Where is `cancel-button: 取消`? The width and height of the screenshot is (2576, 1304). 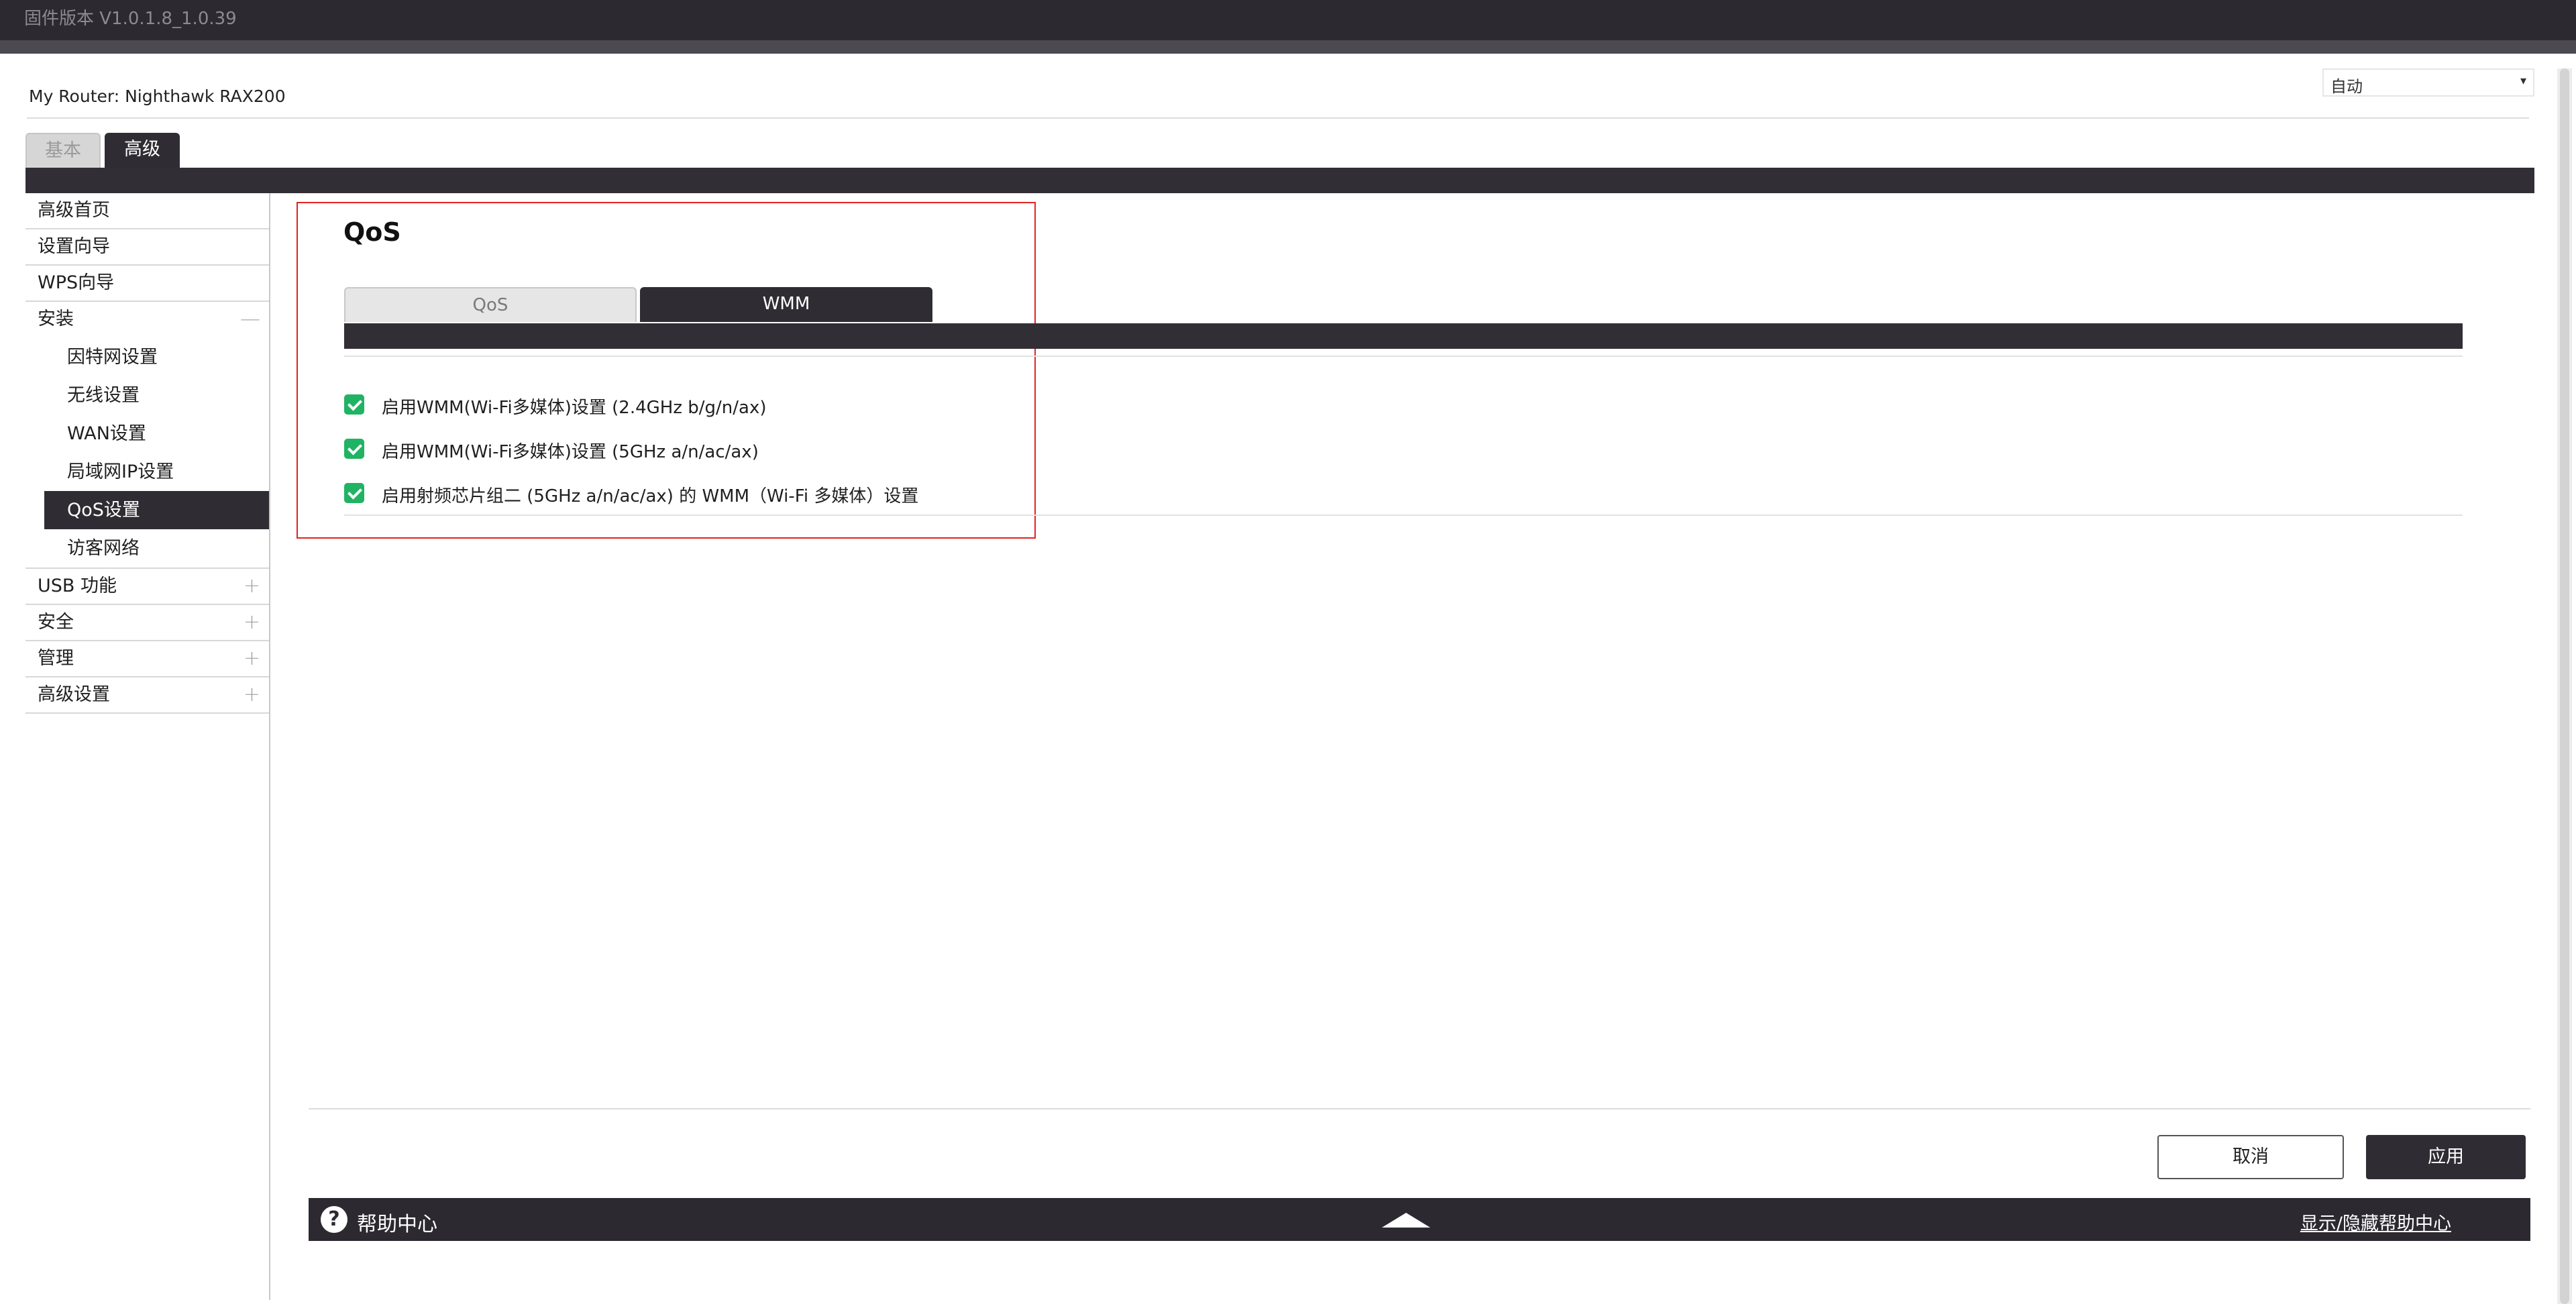 cancel-button: 取消 is located at coordinates (2250, 1157).